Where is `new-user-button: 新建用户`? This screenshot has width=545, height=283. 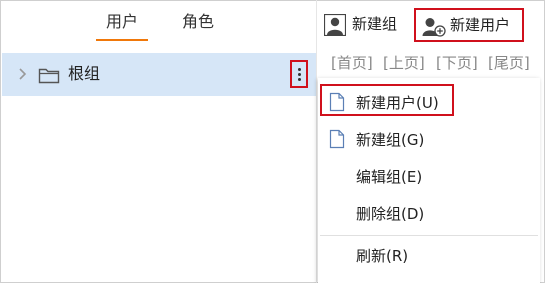
new-user-button: 新建用户 is located at coordinates (469, 25).